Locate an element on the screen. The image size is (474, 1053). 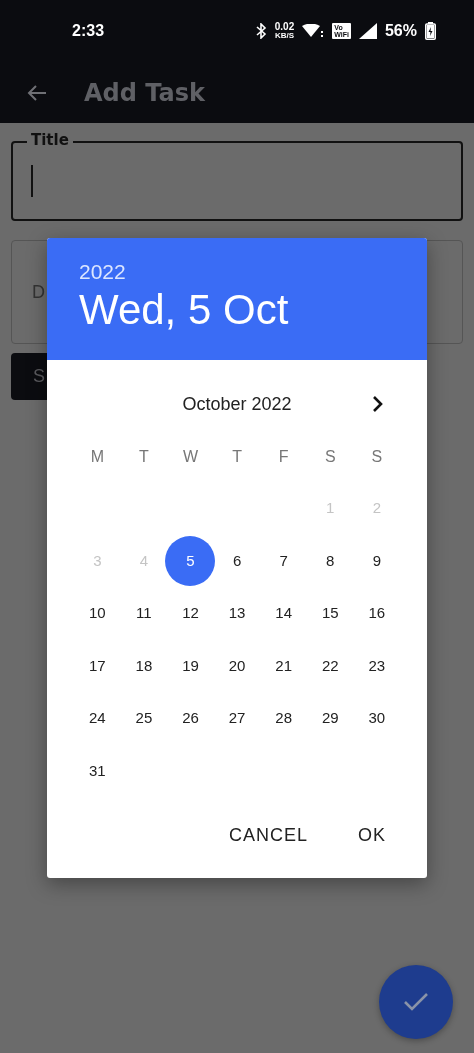
ok-button: OK is located at coordinates (372, 835).